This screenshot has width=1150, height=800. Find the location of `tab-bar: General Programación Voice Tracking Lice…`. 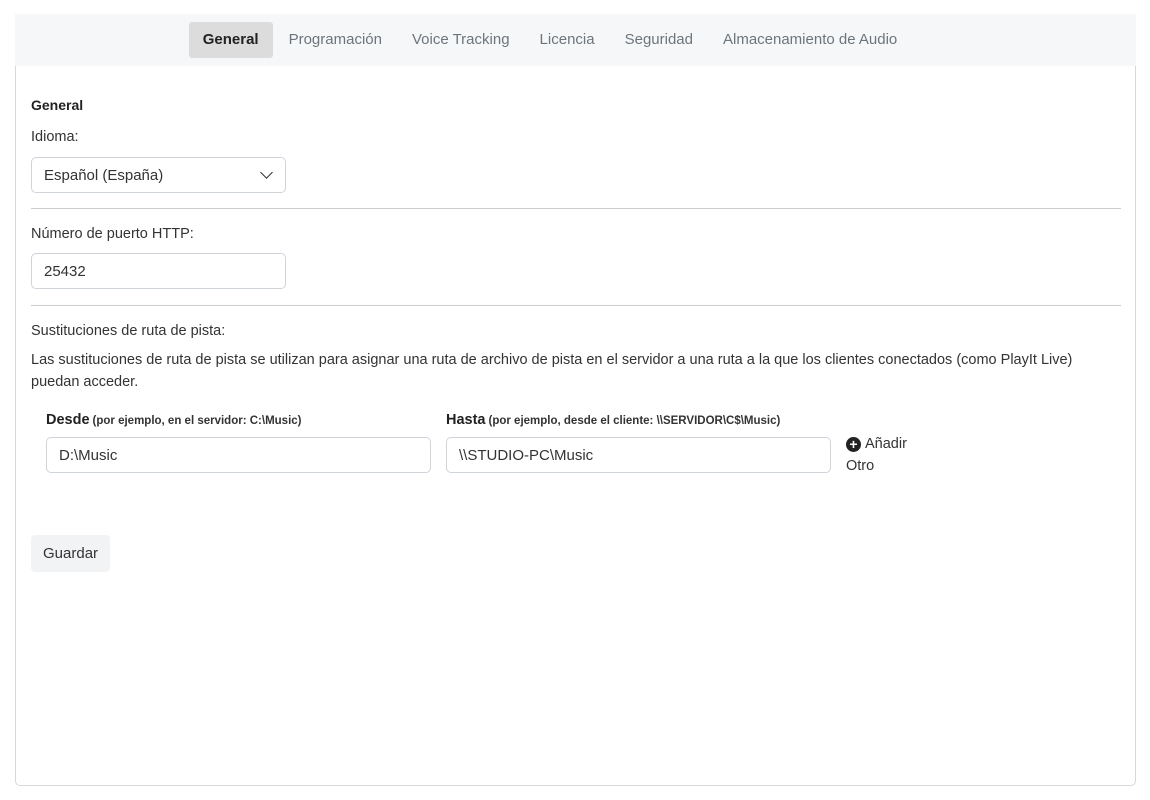

tab-bar: General Programación Voice Tracking Lice… is located at coordinates (575, 40).